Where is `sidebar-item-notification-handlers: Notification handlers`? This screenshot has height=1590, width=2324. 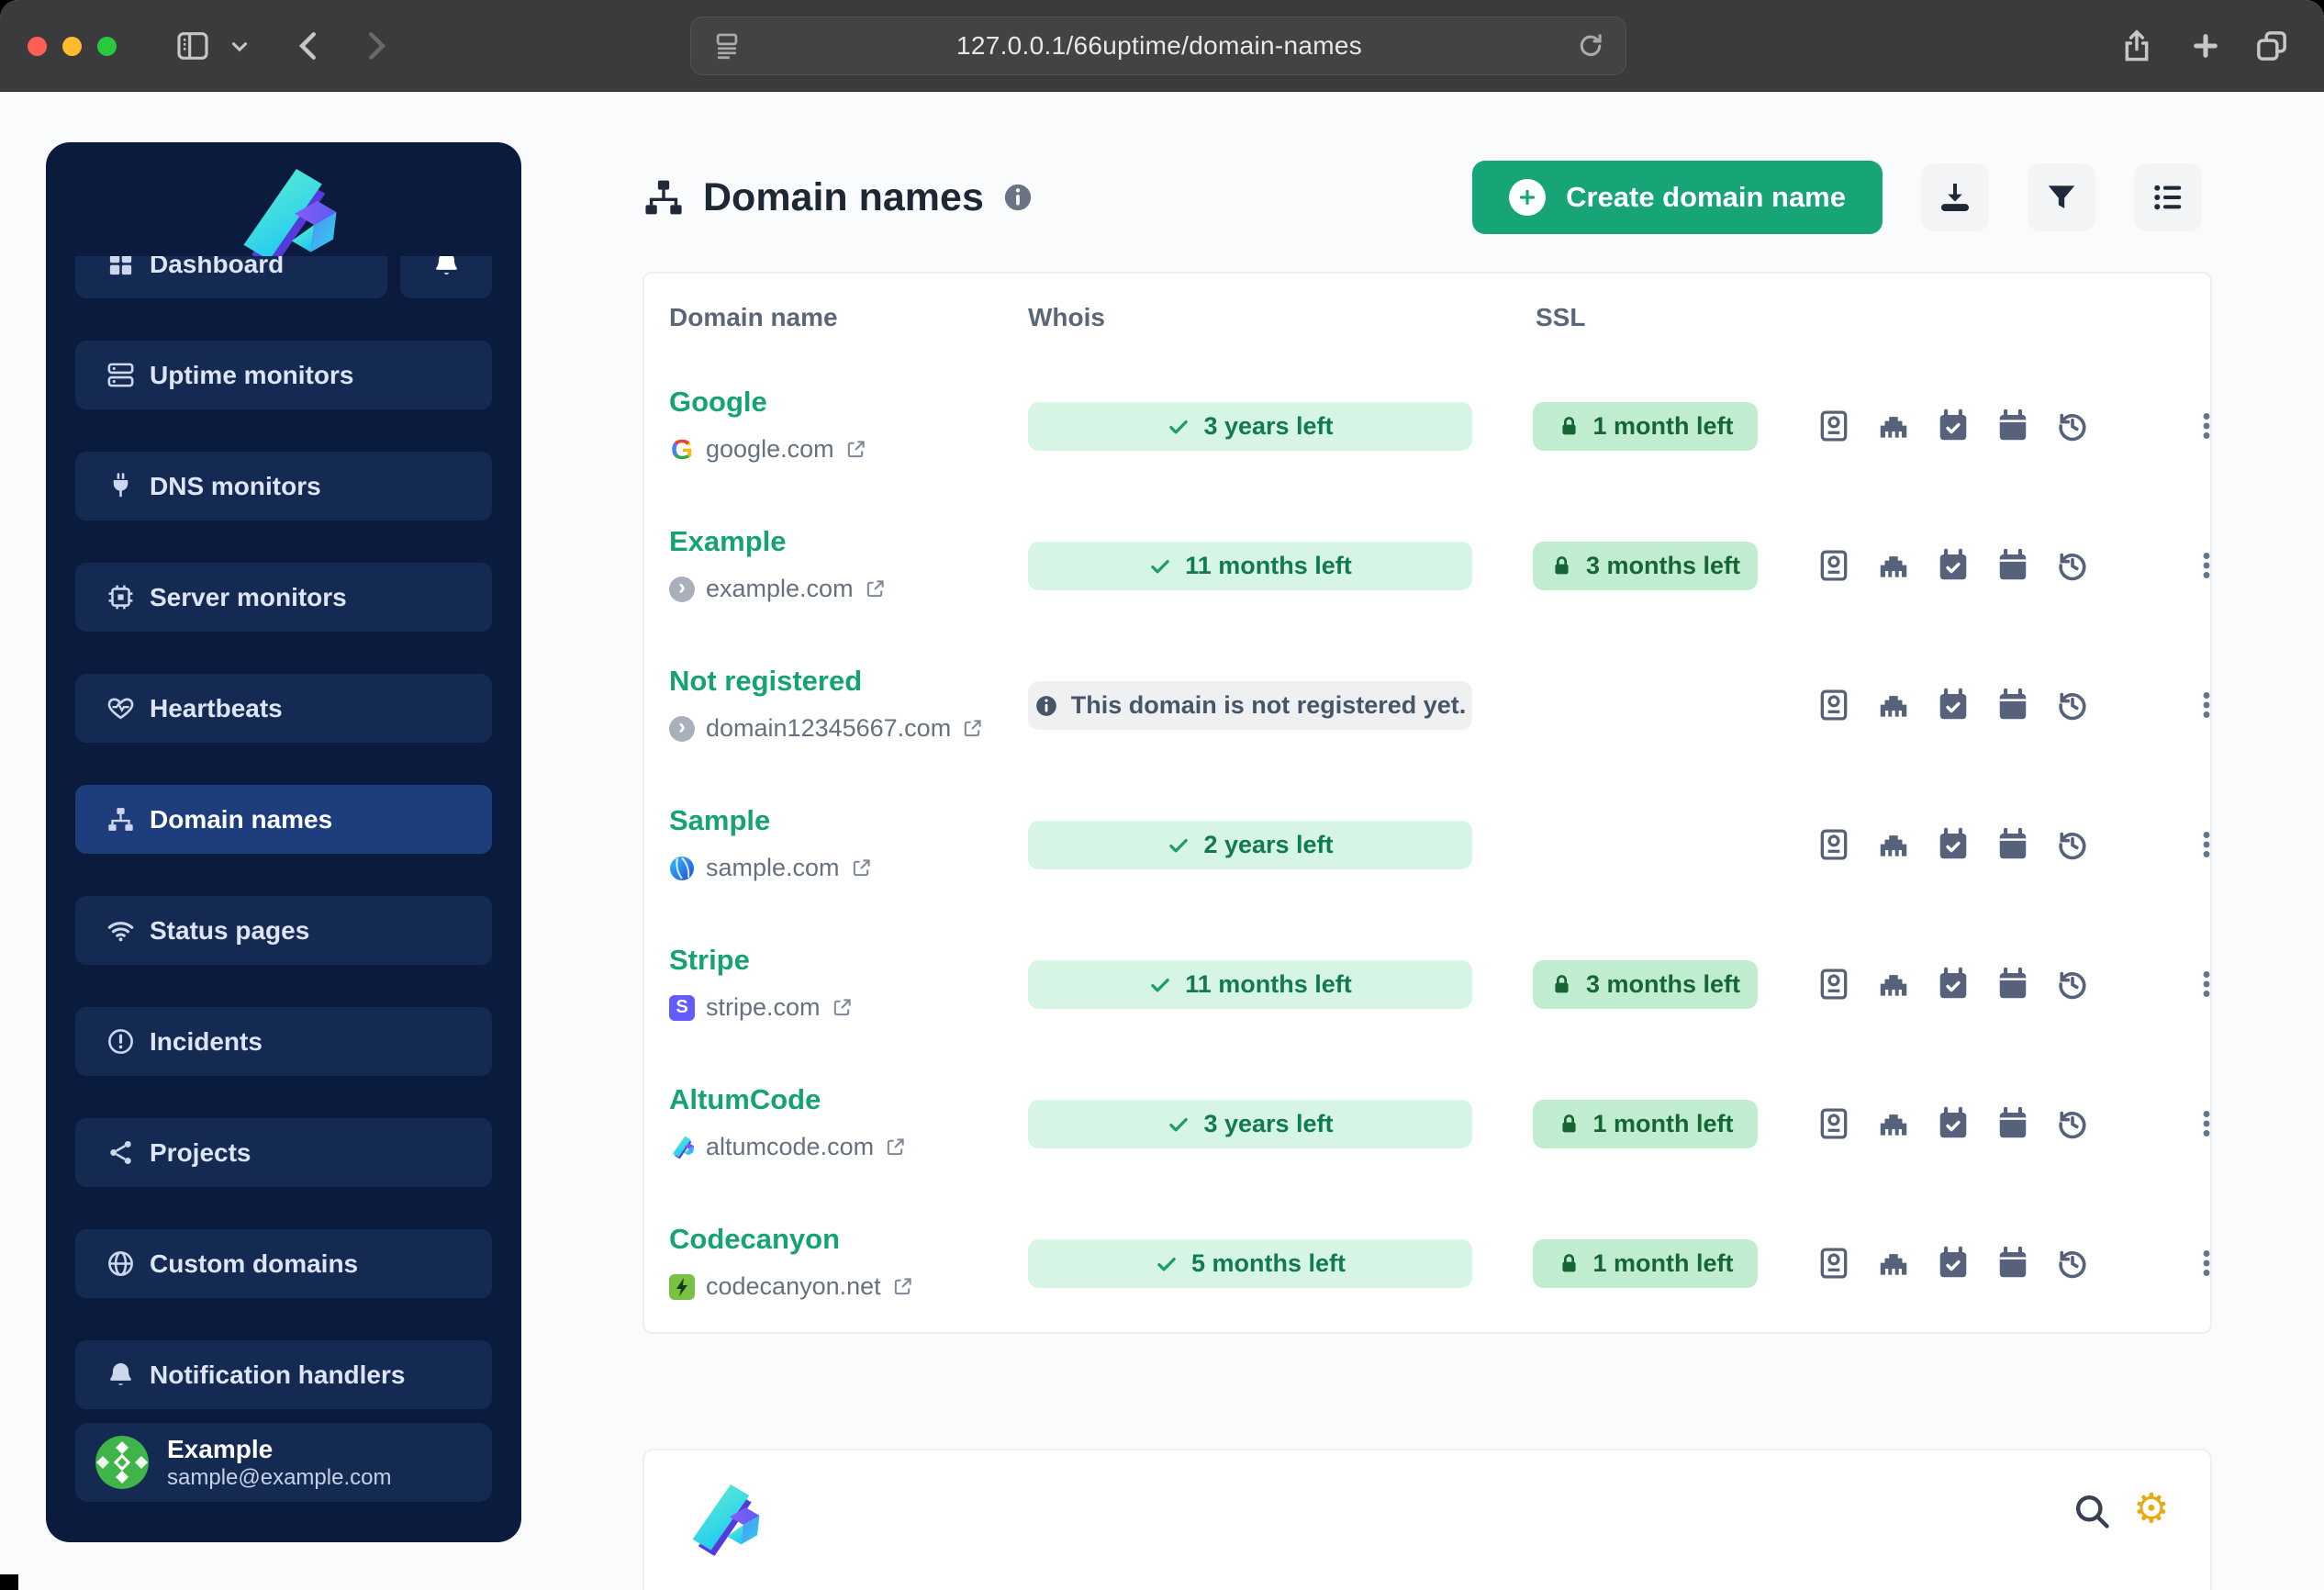
sidebar-item-notification-handlers: Notification handlers is located at coordinates (283, 1374).